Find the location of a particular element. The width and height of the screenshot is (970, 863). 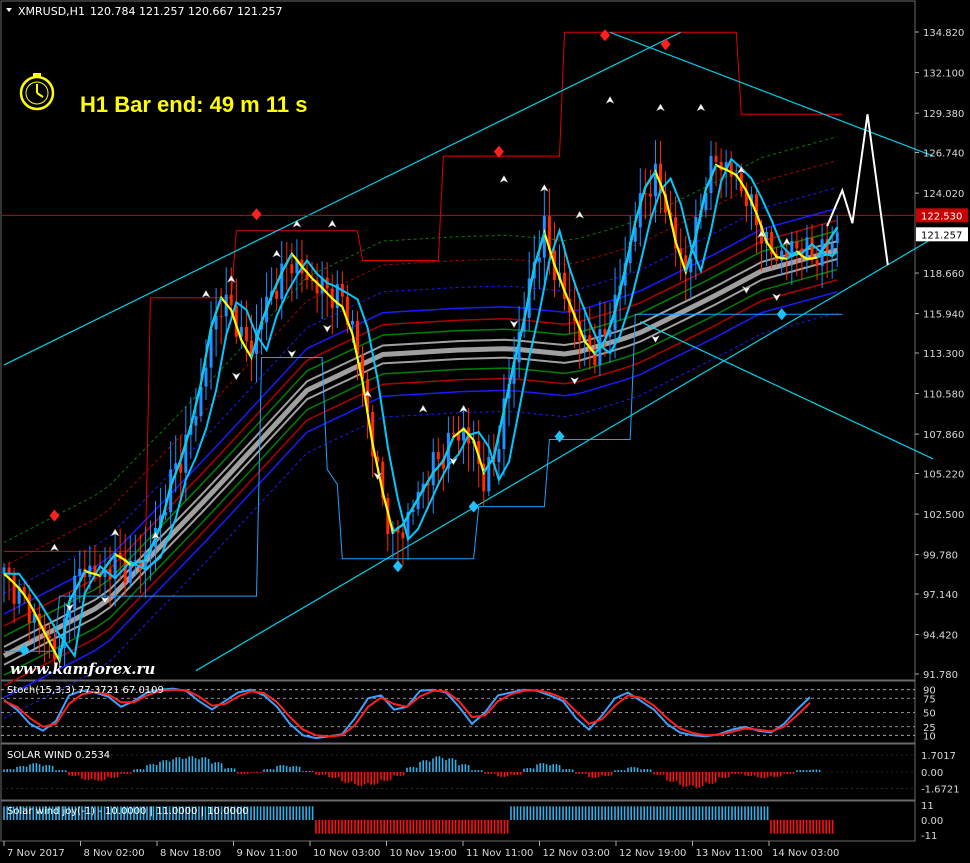

x-tick-label: 7 Nov 2017 is located at coordinates (36, 853).